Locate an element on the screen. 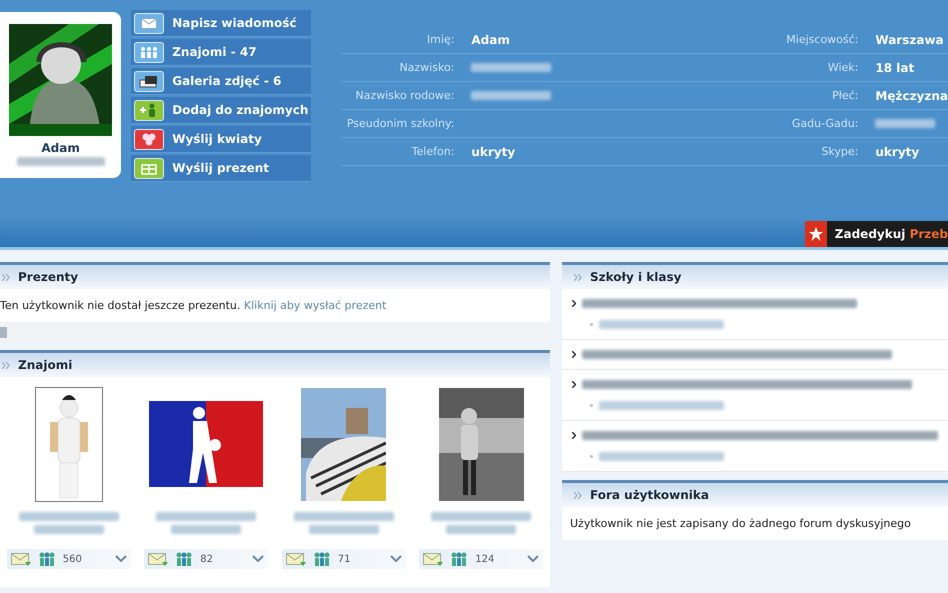  field-label: Wiek: is located at coordinates (842, 67).